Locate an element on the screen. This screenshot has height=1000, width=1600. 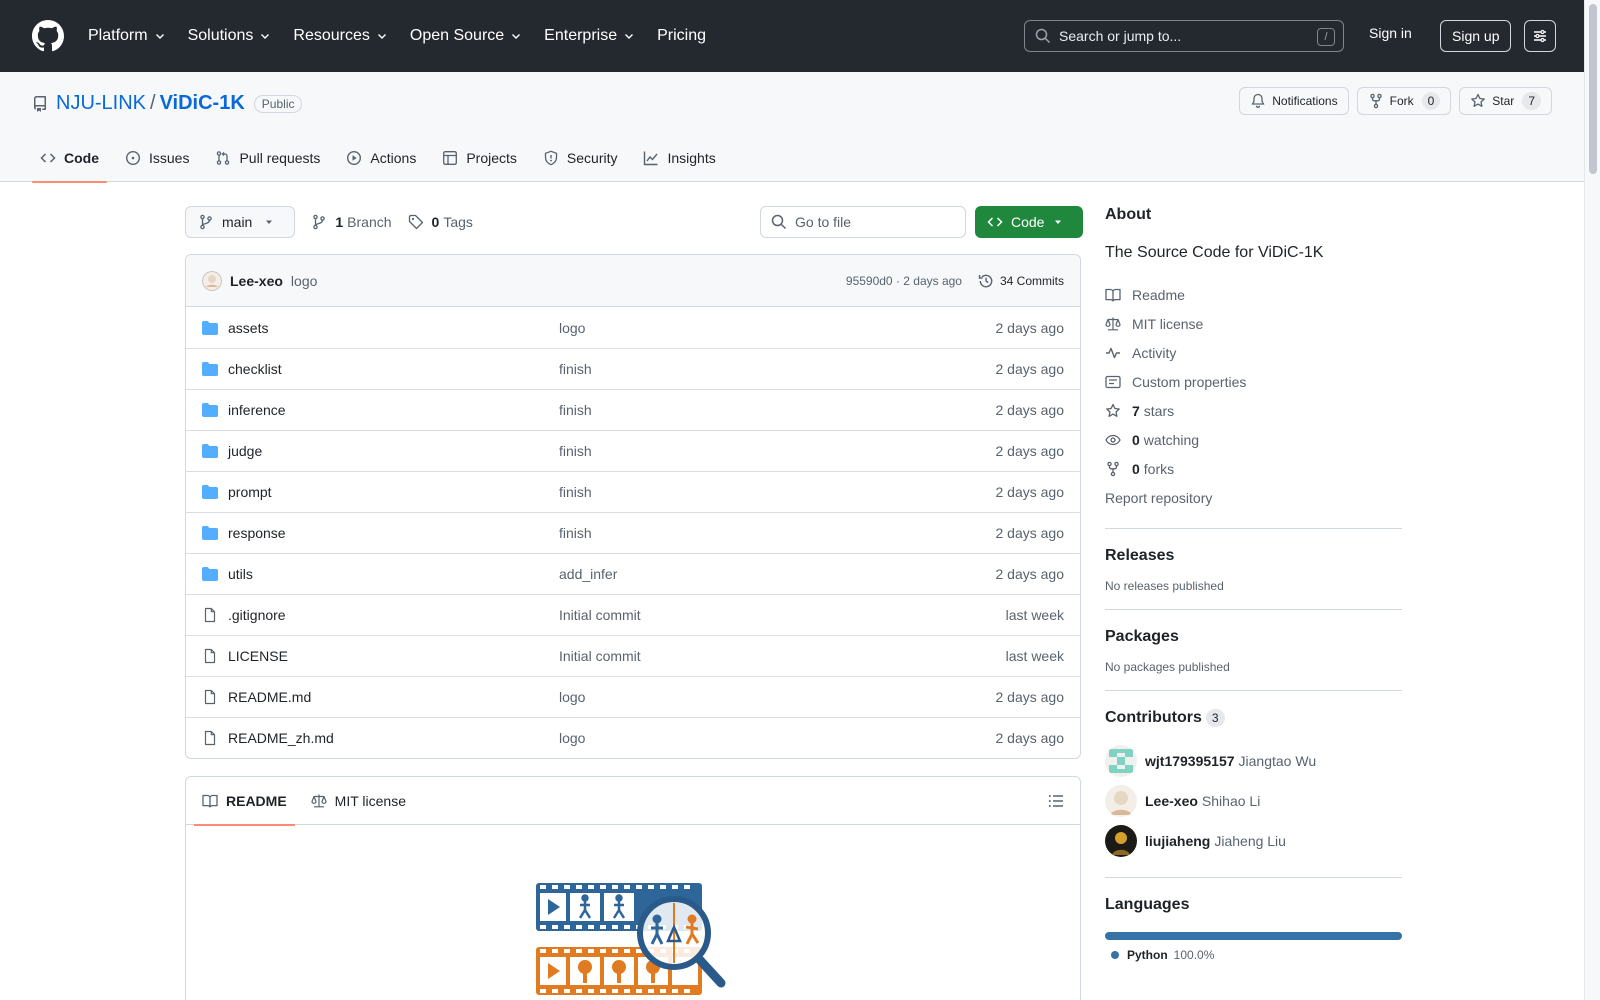
sign-up-button: Sign up is located at coordinates (1476, 36).